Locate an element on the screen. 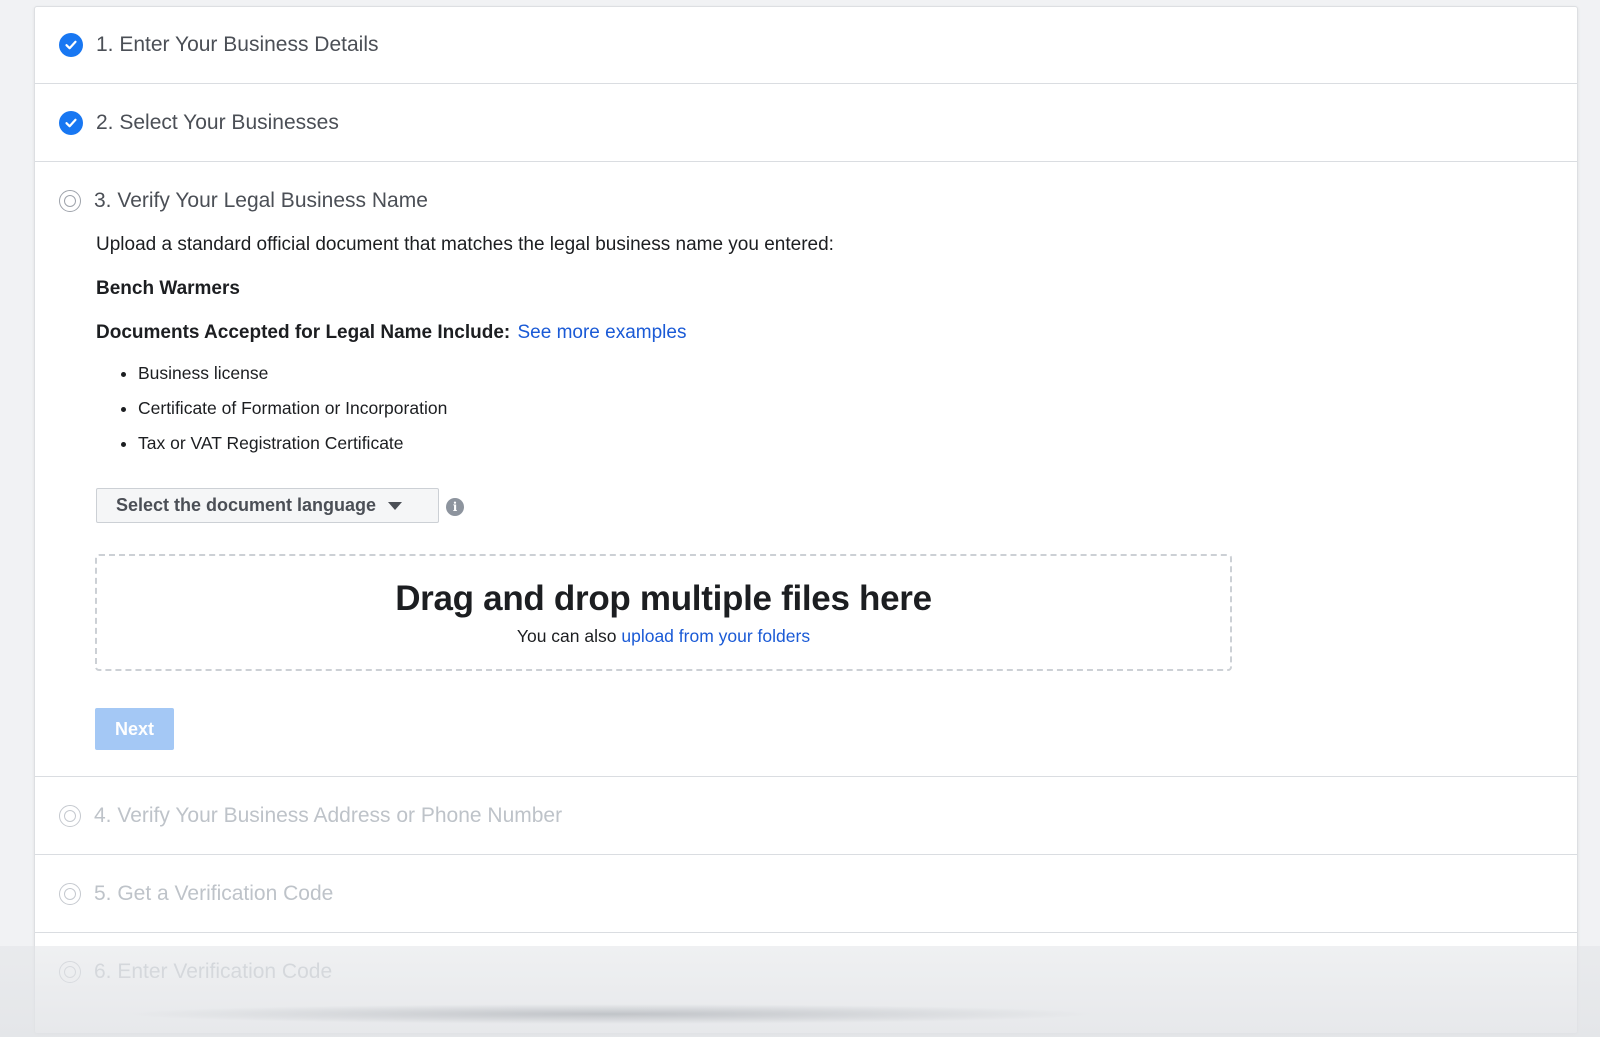  document-language-select: Select the document language is located at coordinates (267, 505).